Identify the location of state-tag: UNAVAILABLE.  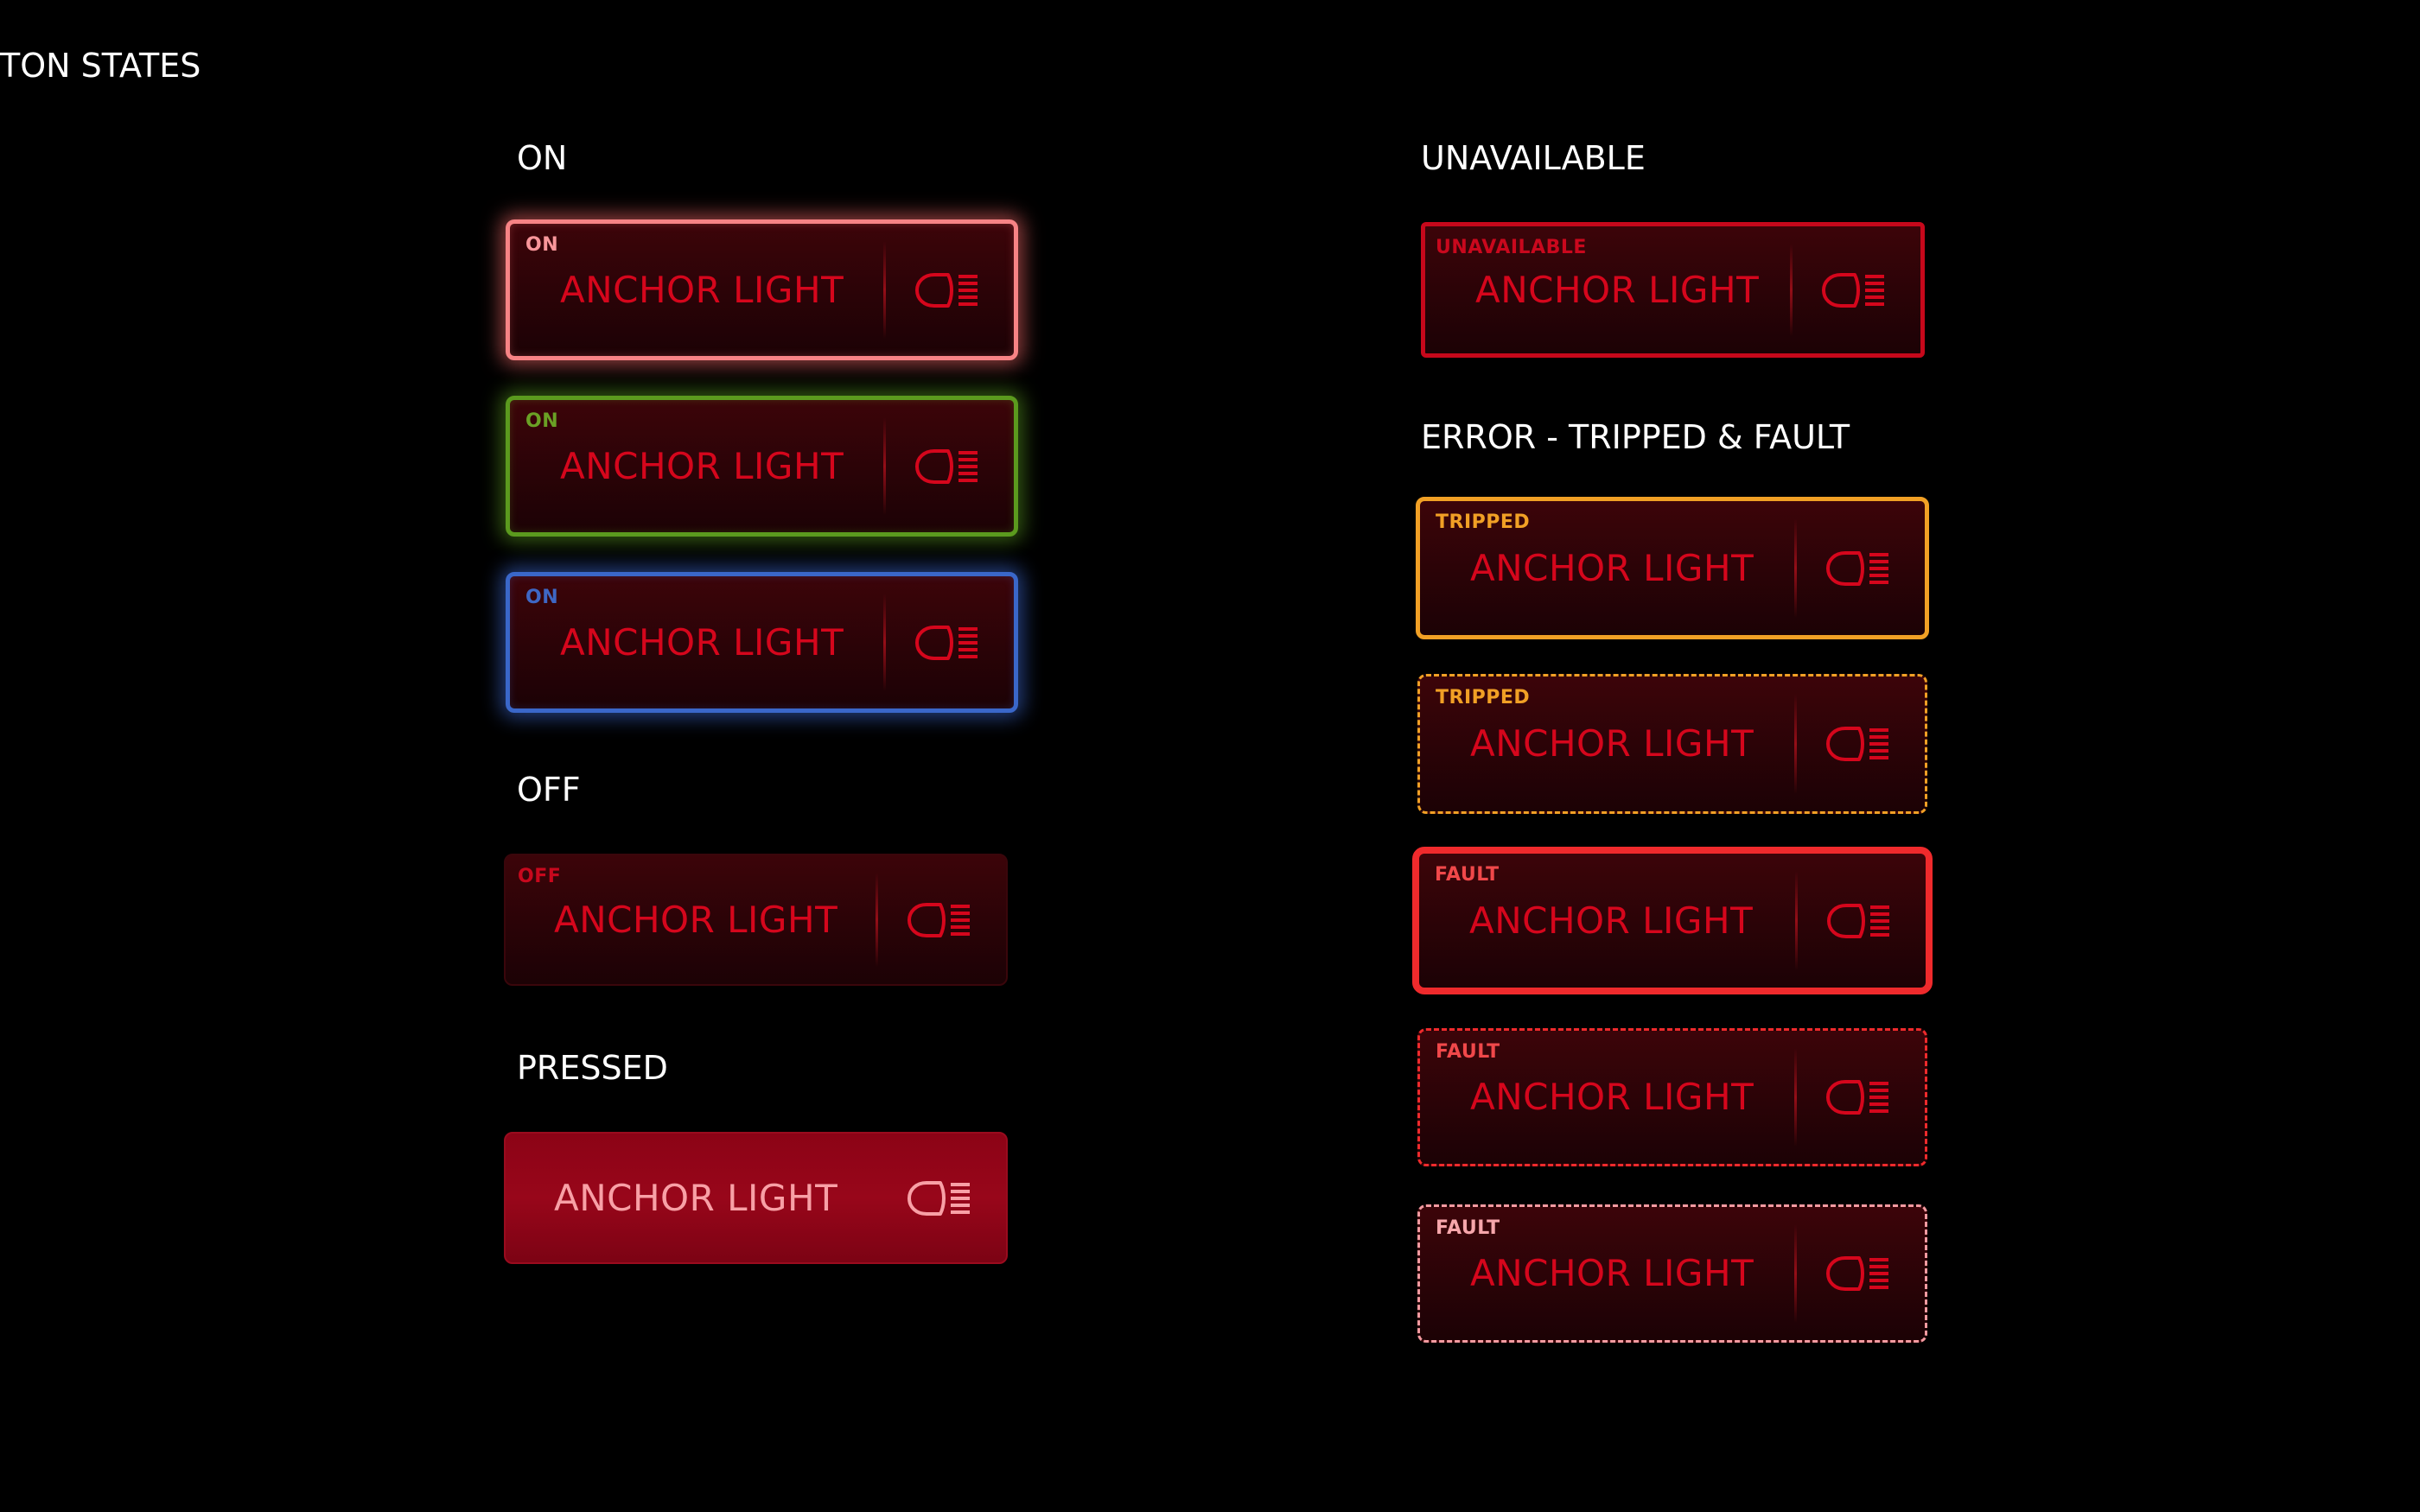
(1511, 247).